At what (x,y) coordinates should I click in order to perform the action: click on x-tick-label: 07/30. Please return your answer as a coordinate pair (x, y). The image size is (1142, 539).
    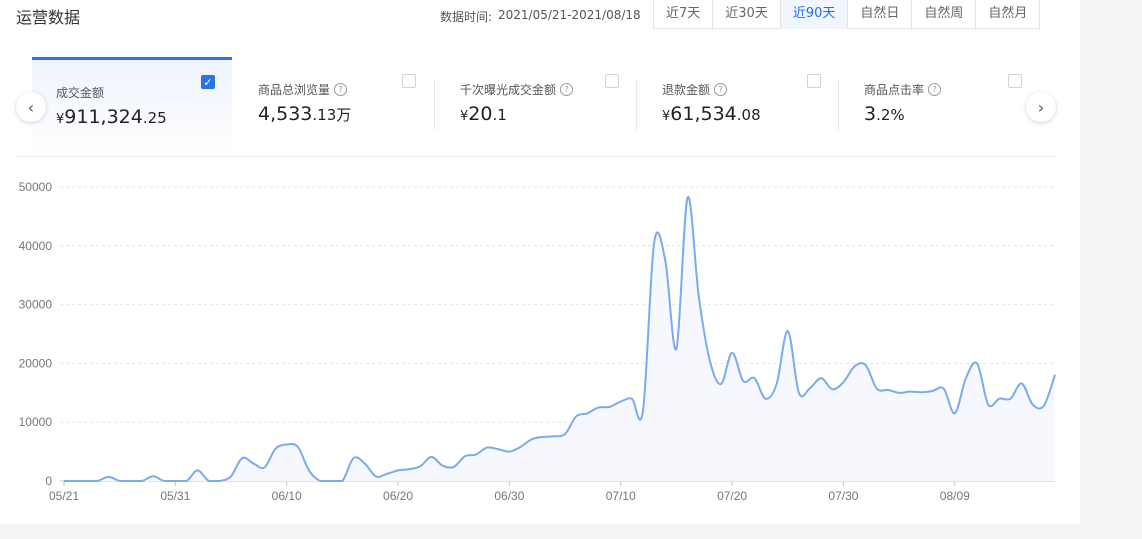
    Looking at the image, I should click on (843, 496).